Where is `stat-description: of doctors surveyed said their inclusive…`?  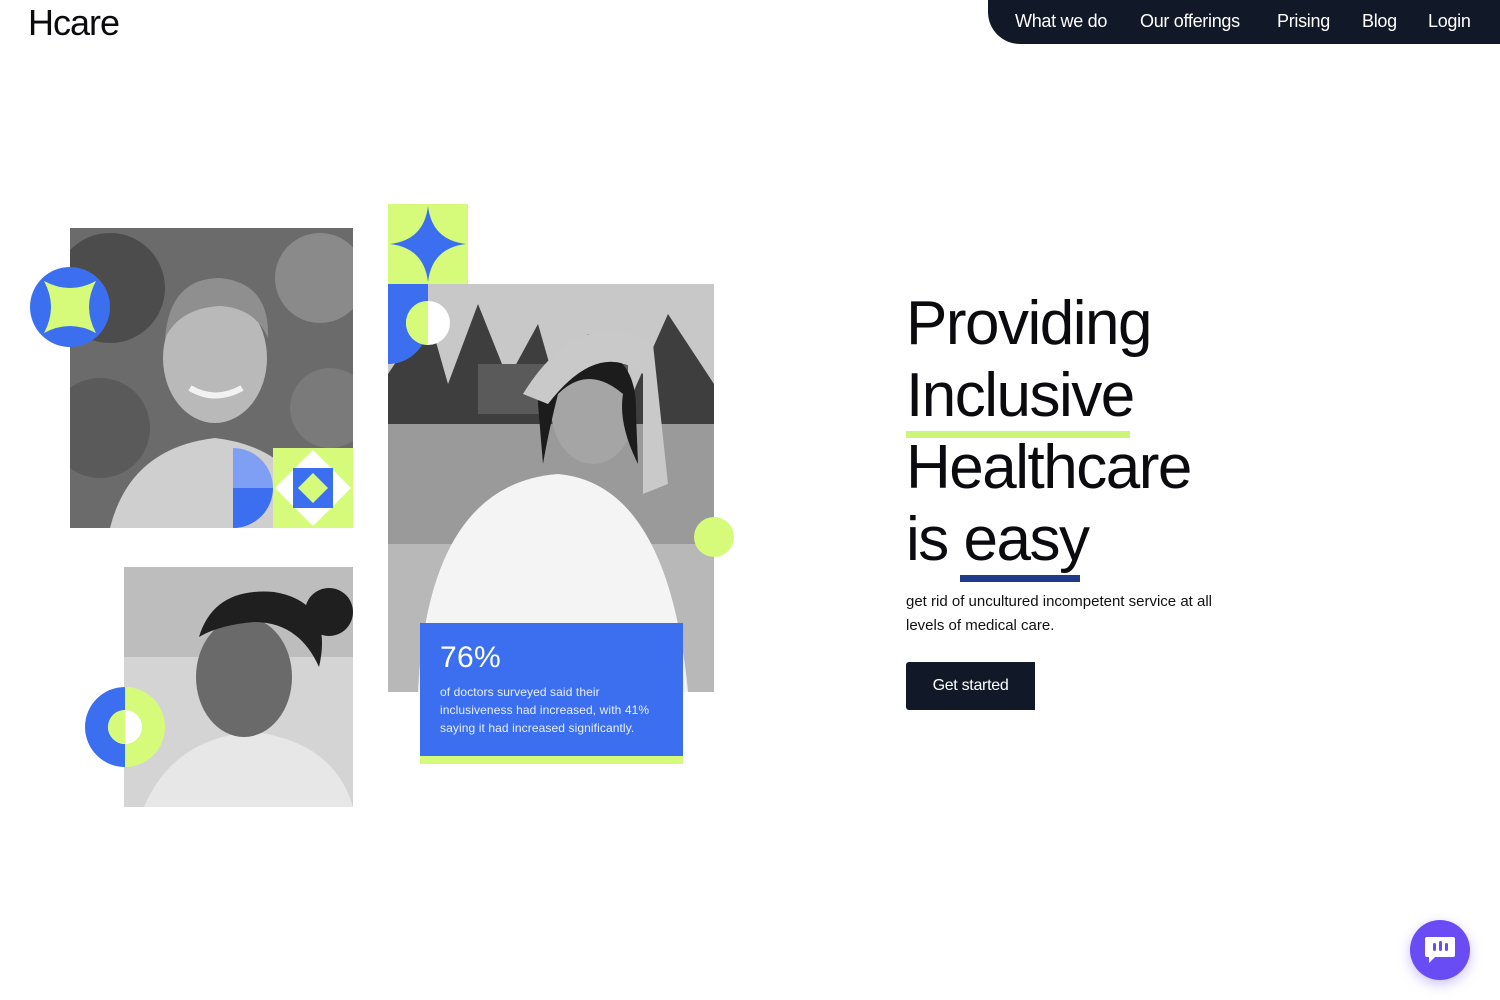
stat-description: of doctors surveyed said their inclusive… is located at coordinates (545, 710).